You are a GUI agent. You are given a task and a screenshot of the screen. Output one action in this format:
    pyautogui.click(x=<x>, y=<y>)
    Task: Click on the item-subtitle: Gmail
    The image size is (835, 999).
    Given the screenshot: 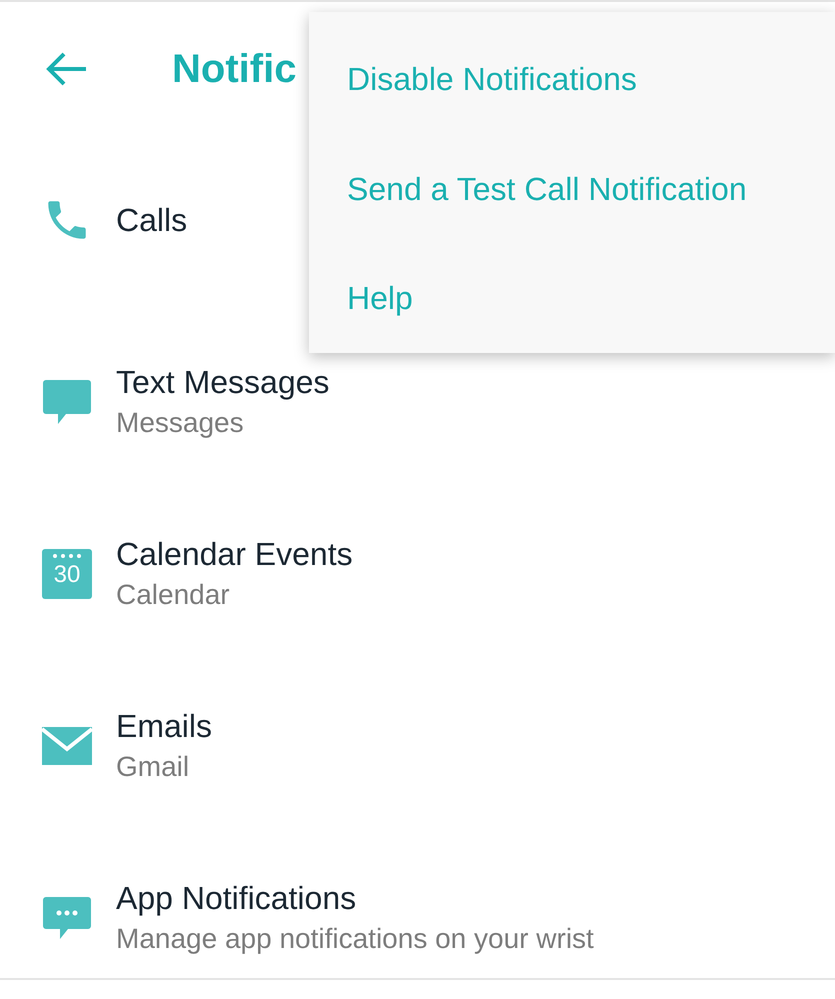 What is the action you would take?
    pyautogui.click(x=153, y=767)
    